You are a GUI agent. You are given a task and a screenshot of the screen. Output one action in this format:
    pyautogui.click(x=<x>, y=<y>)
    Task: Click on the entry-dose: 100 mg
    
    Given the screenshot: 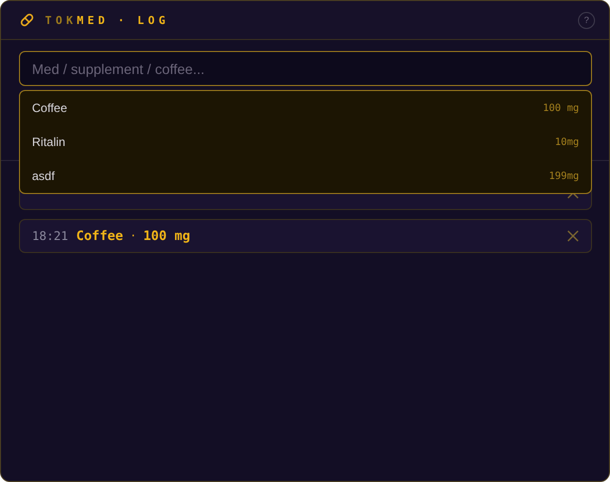 What is the action you would take?
    pyautogui.click(x=166, y=236)
    